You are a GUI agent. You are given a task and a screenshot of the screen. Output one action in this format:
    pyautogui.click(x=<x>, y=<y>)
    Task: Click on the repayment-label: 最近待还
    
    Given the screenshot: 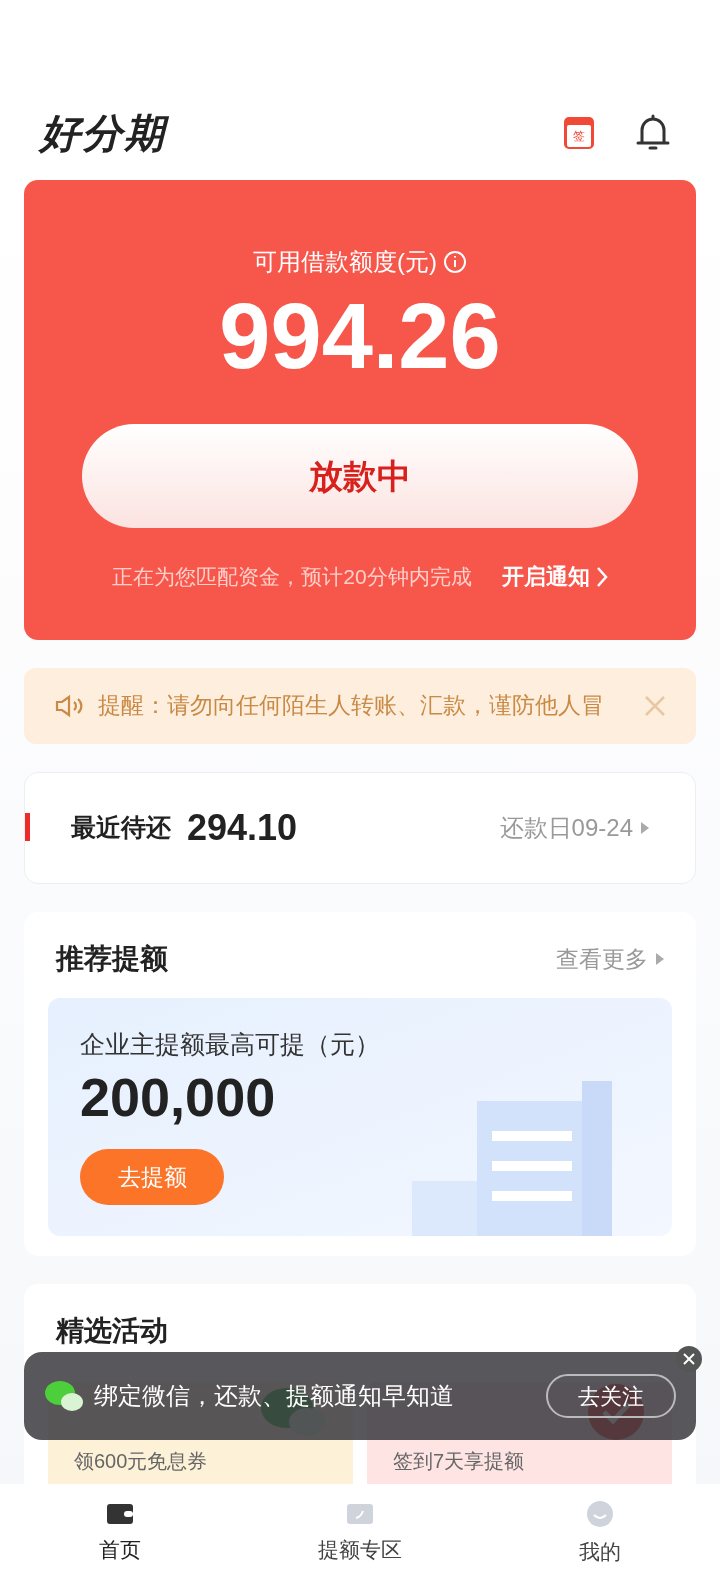 What is the action you would take?
    pyautogui.click(x=121, y=828)
    